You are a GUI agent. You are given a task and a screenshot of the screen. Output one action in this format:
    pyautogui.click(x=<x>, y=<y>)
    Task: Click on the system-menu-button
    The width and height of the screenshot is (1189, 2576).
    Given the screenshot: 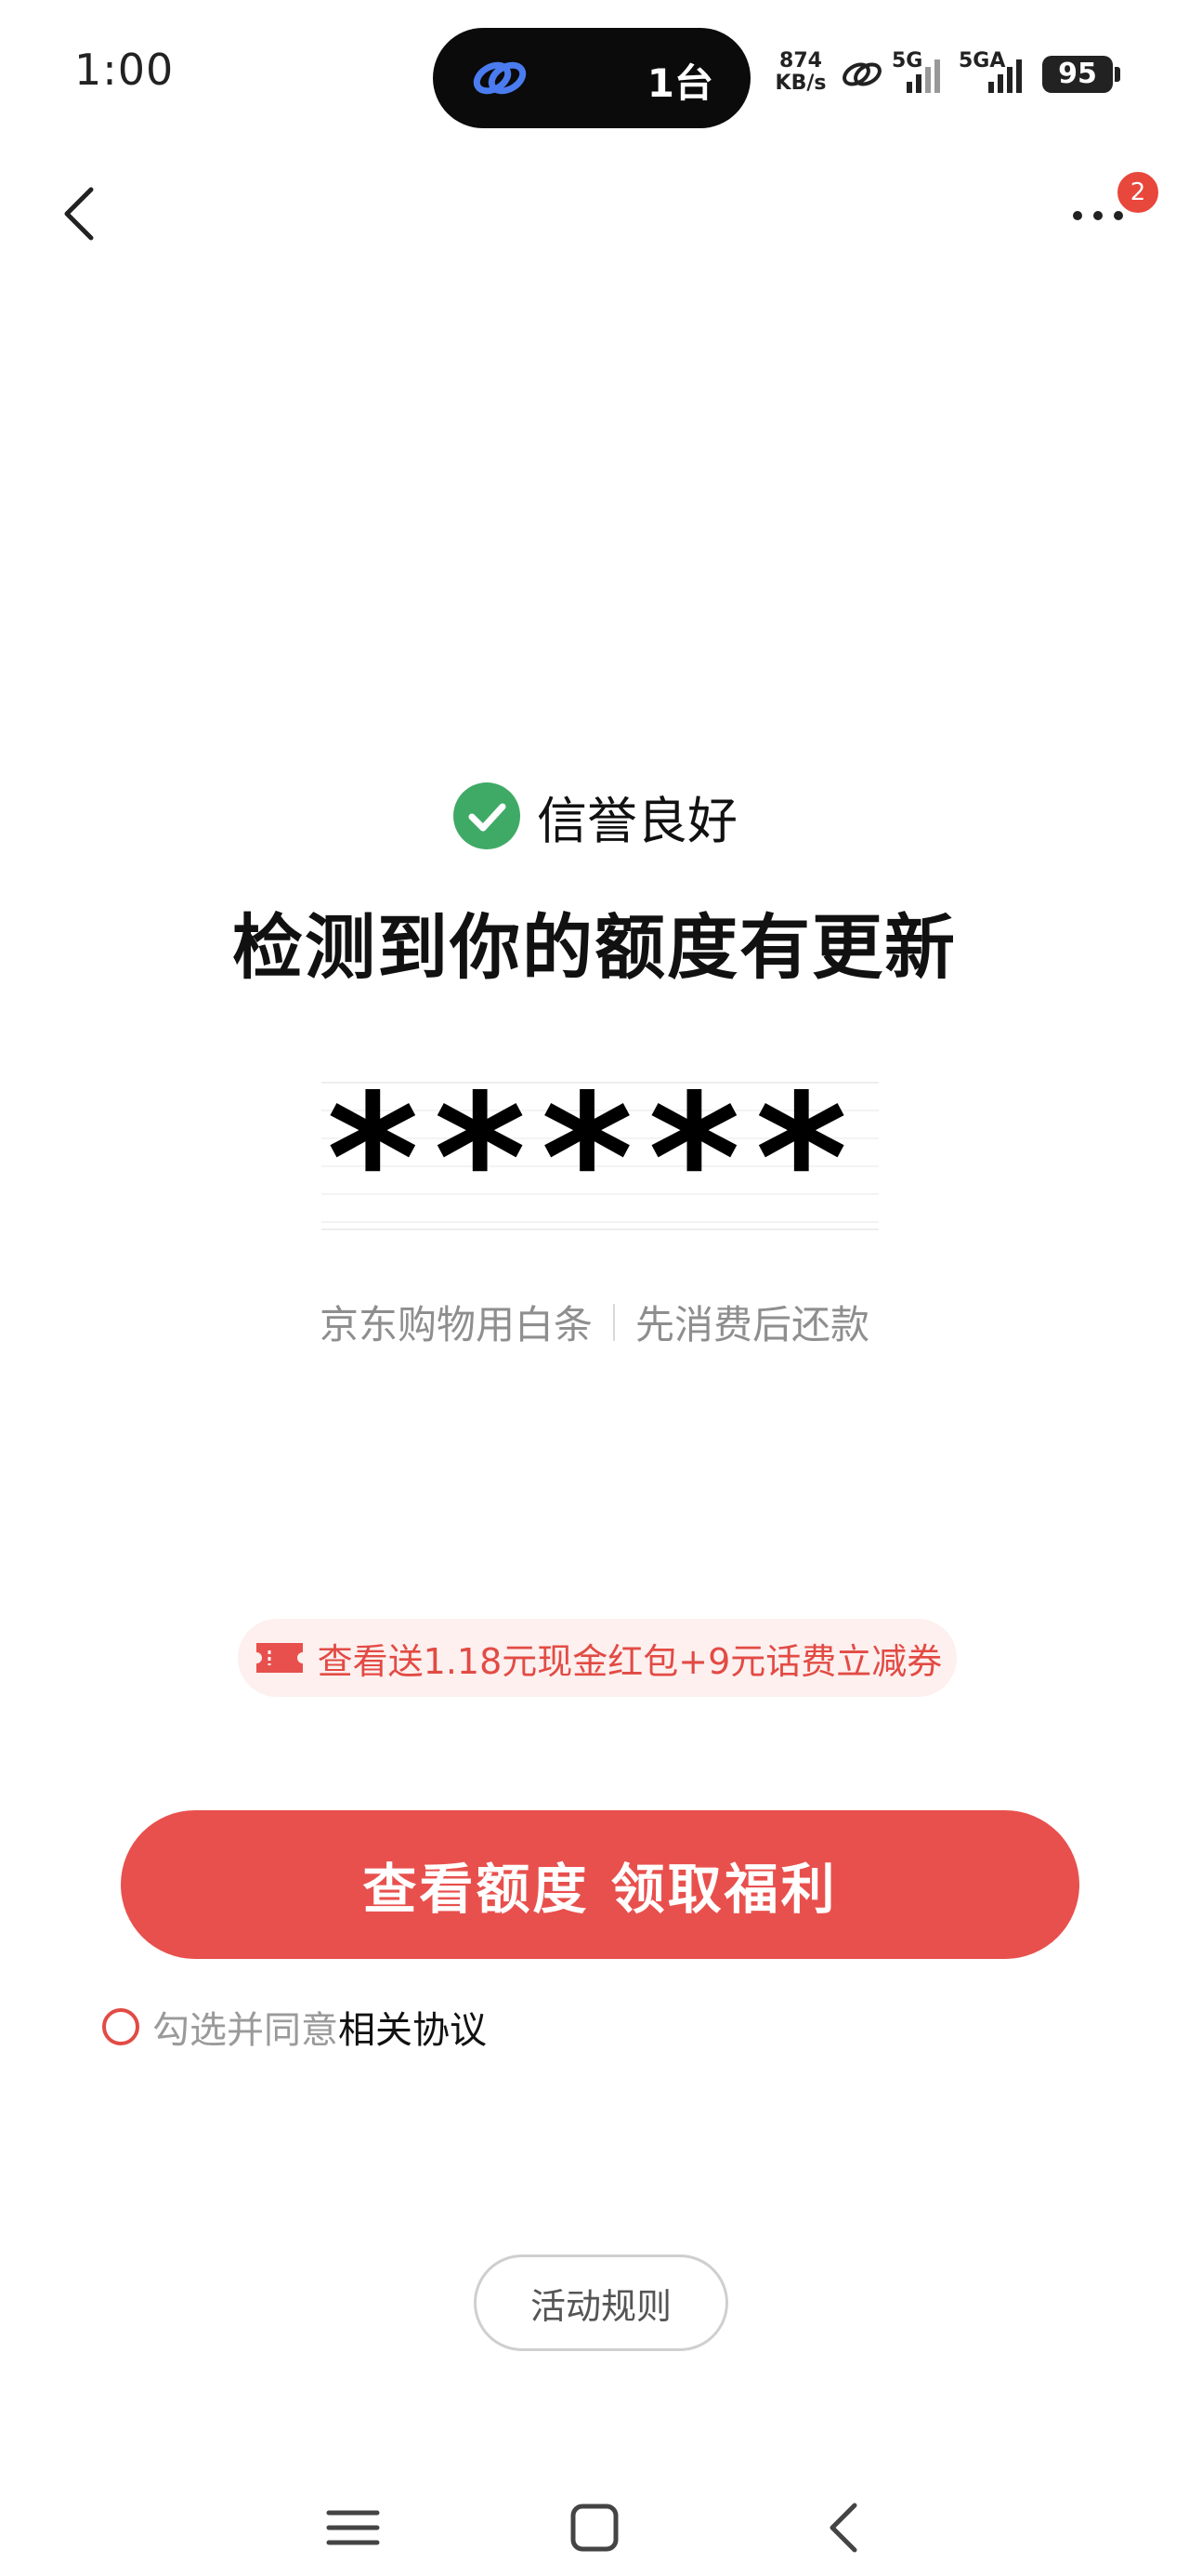 What is the action you would take?
    pyautogui.click(x=353, y=2528)
    